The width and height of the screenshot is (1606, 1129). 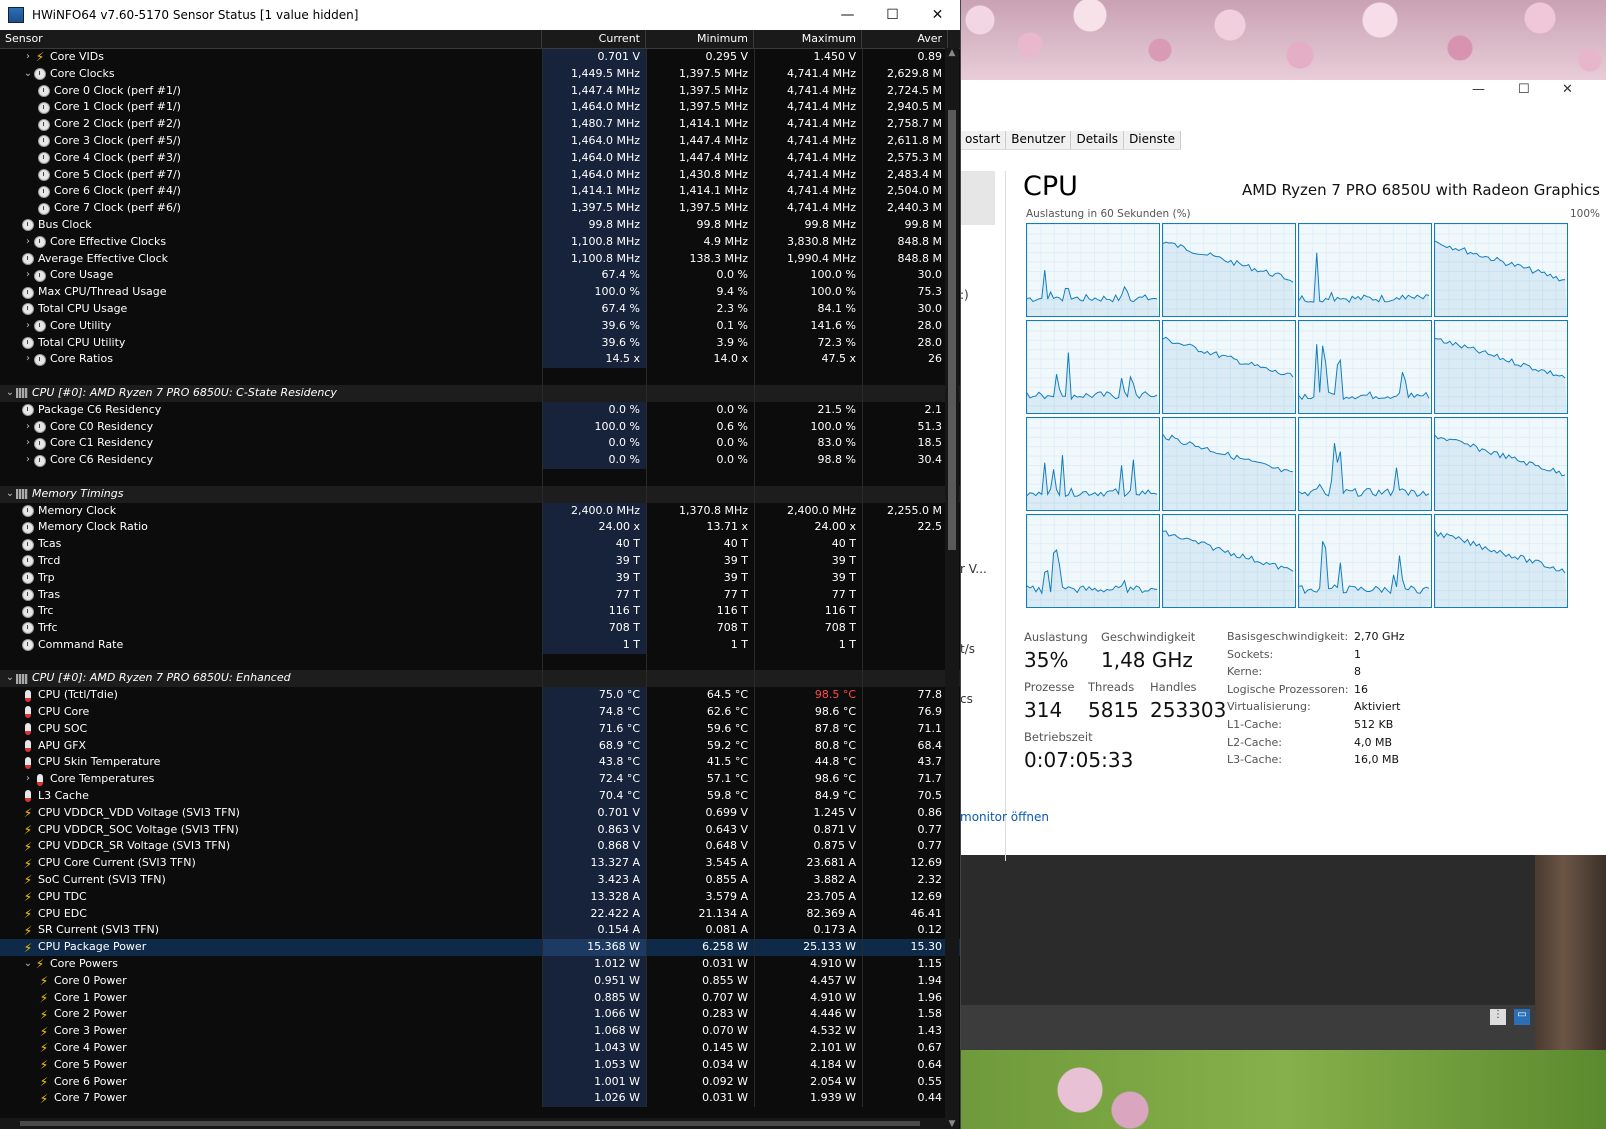 I want to click on column-header-maximum: Maximum, so click(x=808, y=39).